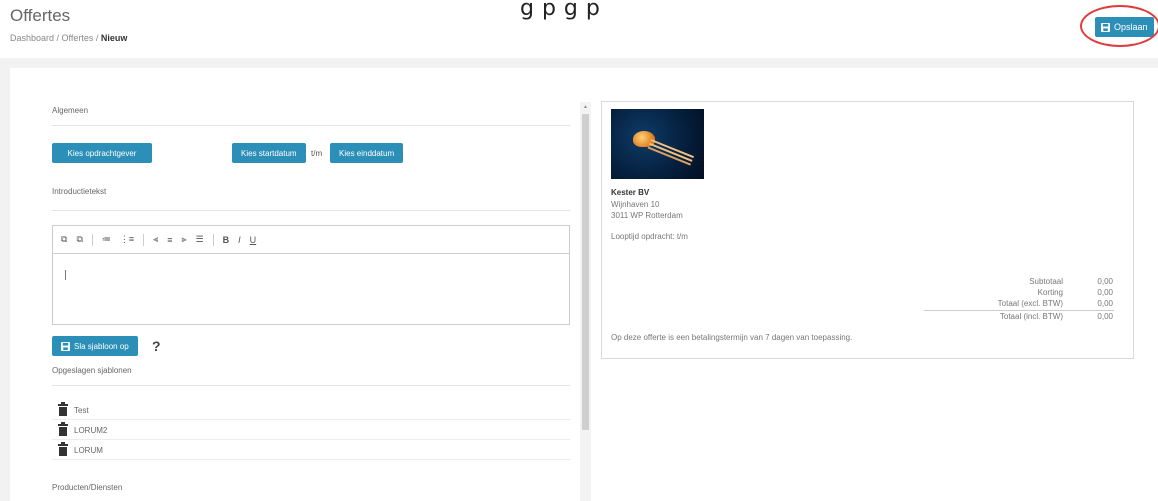 The width and height of the screenshot is (1158, 501). What do you see at coordinates (998, 316) in the screenshot?
I see `totals-row: Totaal (incl. BTW) 0,00` at bounding box center [998, 316].